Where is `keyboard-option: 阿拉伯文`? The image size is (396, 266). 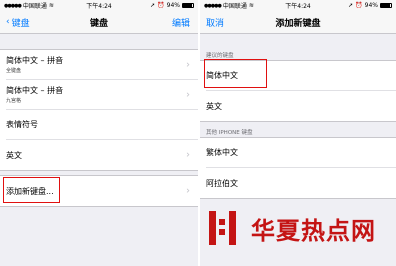
keyboard-option: 阿拉伯文 is located at coordinates (301, 183).